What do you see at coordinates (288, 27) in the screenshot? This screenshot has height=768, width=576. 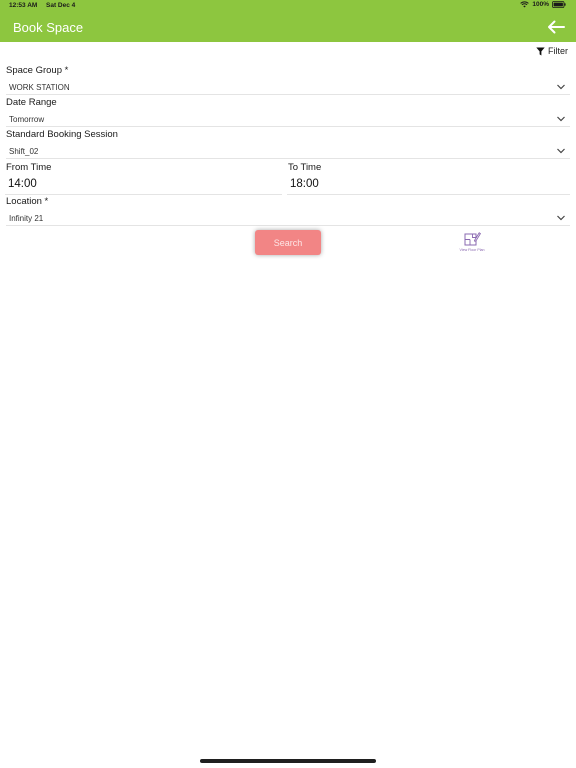 I see `app-header: Book Space` at bounding box center [288, 27].